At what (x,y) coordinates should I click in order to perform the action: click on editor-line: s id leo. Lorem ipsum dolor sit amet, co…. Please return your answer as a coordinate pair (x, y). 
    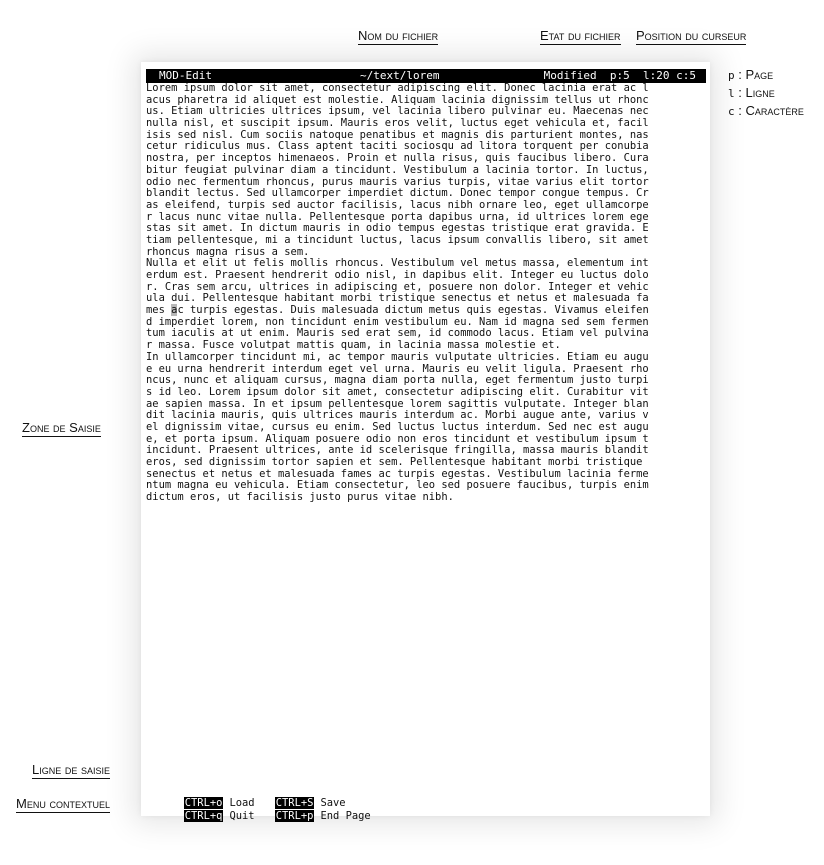
    Looking at the image, I should click on (397, 391).